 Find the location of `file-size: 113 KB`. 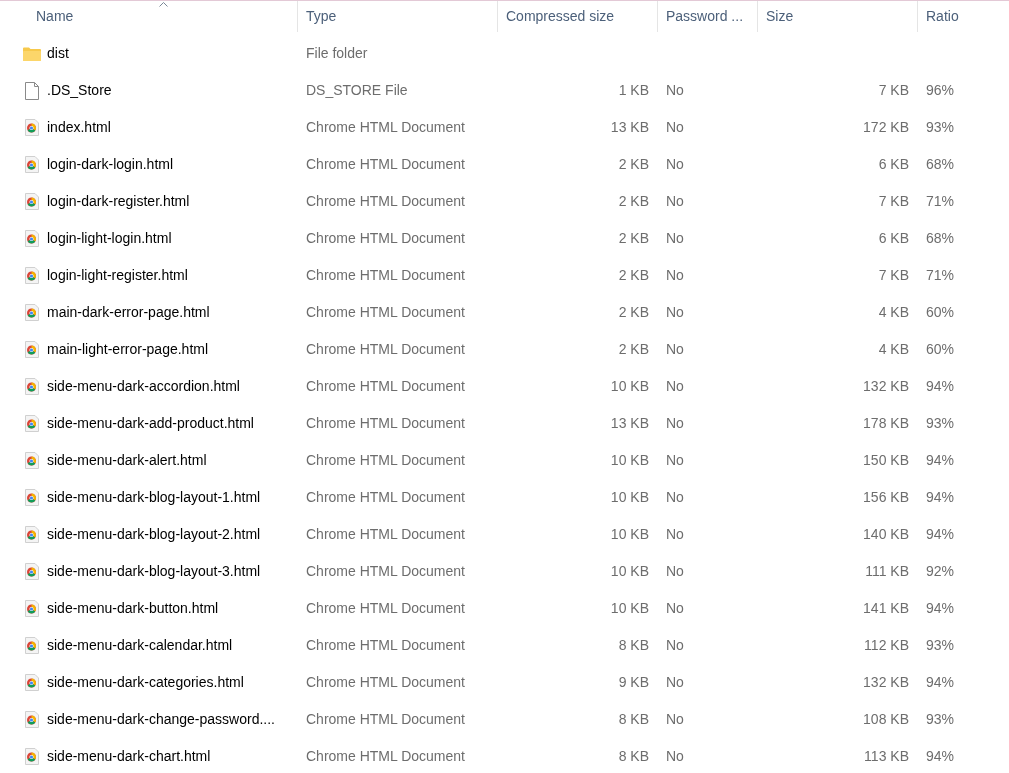

file-size: 113 KB is located at coordinates (886, 756).